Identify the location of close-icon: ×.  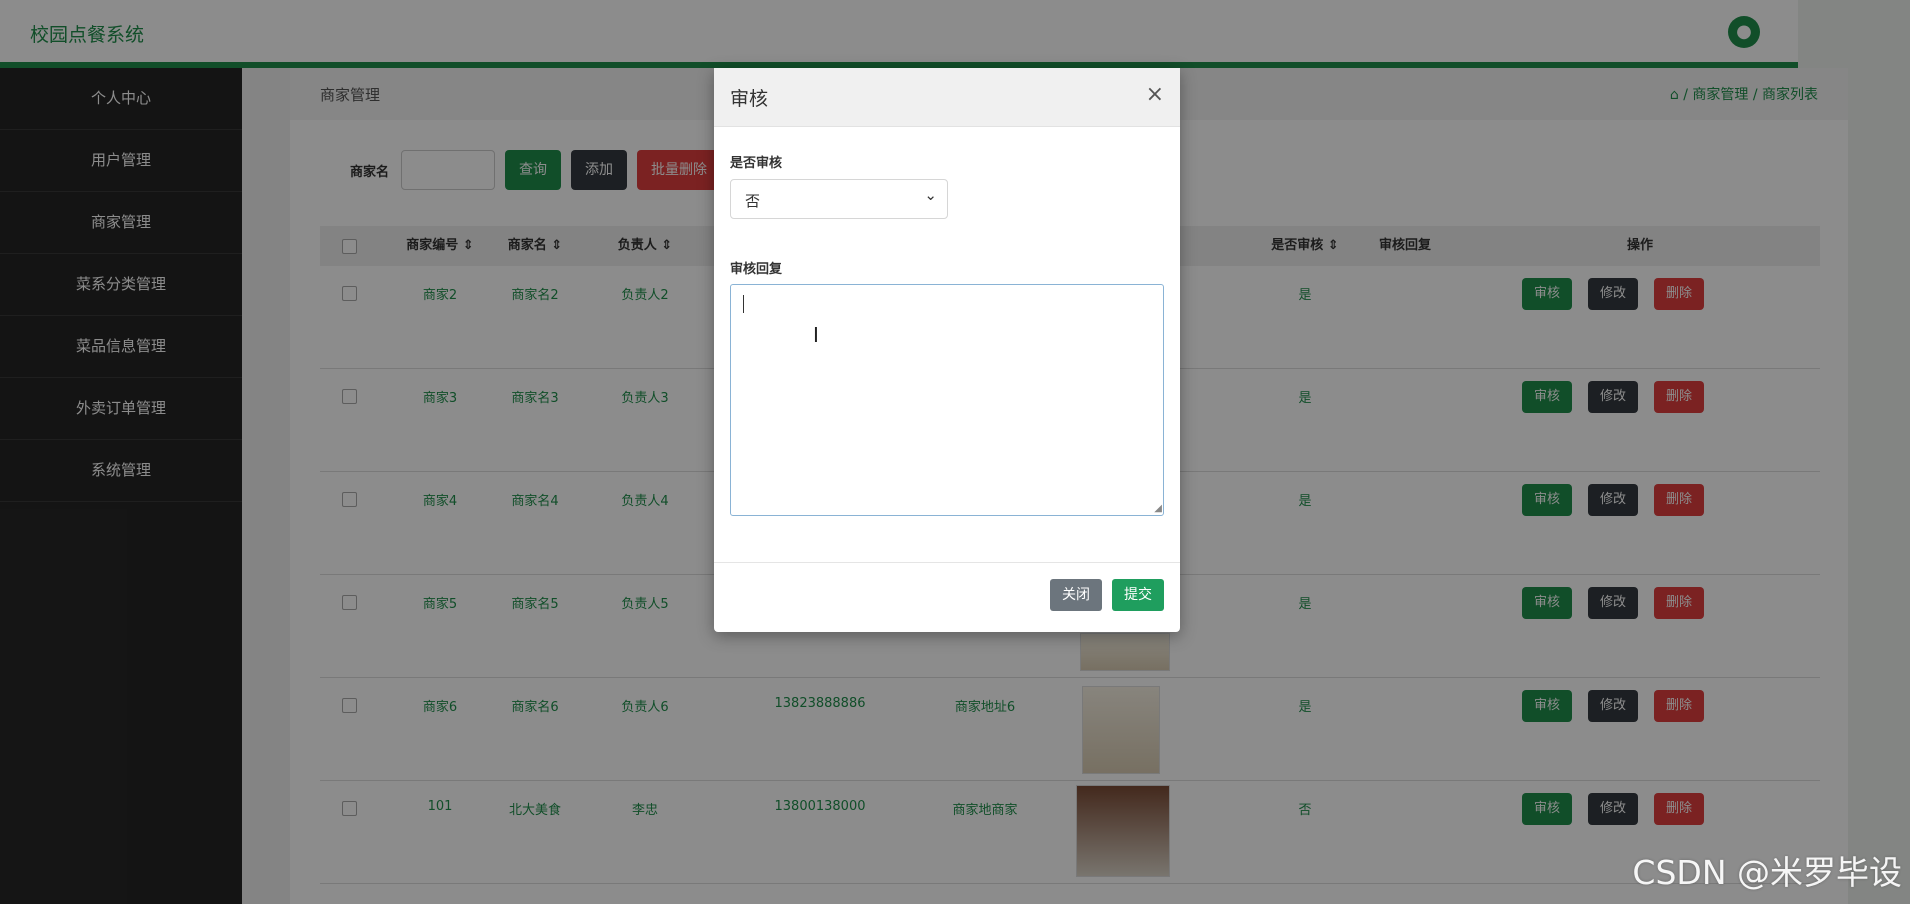
(1155, 94).